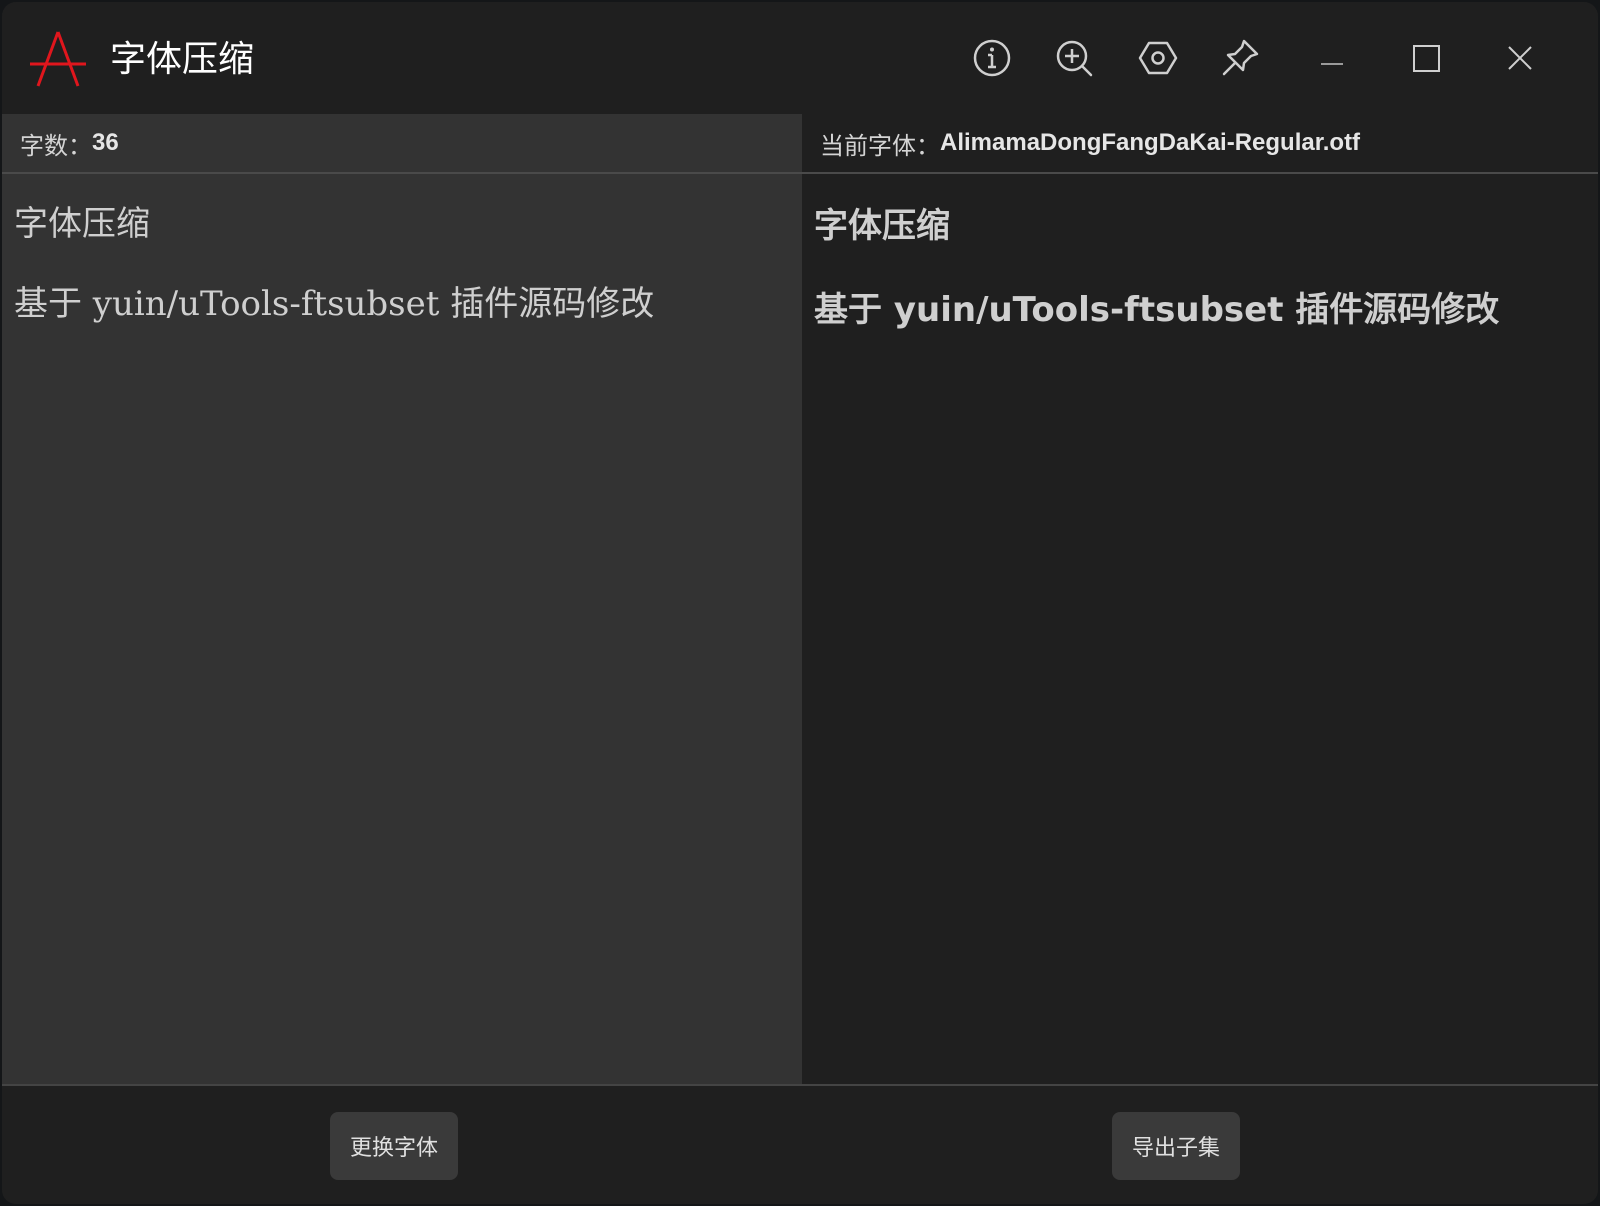 The width and height of the screenshot is (1600, 1206). I want to click on app-logo-icon, so click(58, 59).